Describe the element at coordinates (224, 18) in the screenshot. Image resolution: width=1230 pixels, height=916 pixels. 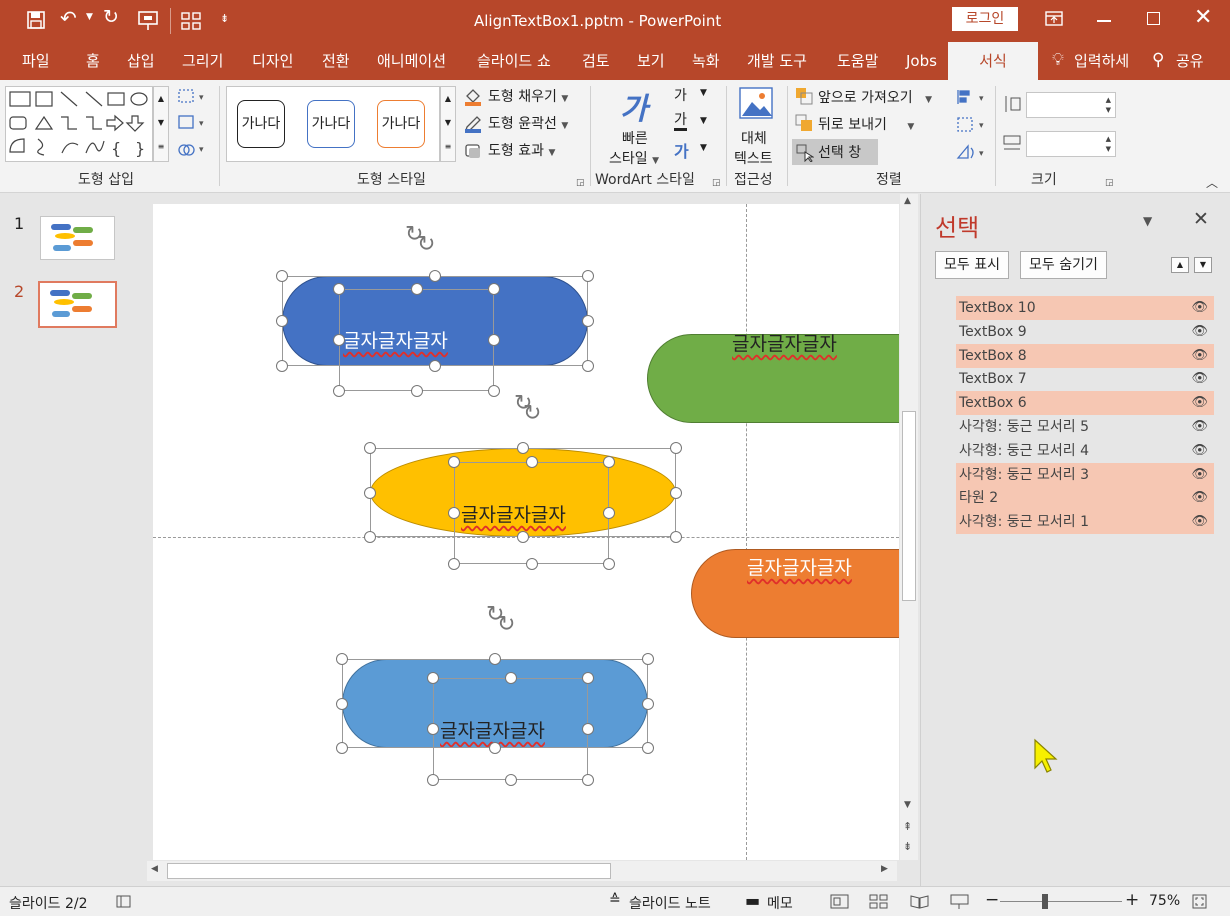
I see `customize-qat-icon: ⇟` at that location.